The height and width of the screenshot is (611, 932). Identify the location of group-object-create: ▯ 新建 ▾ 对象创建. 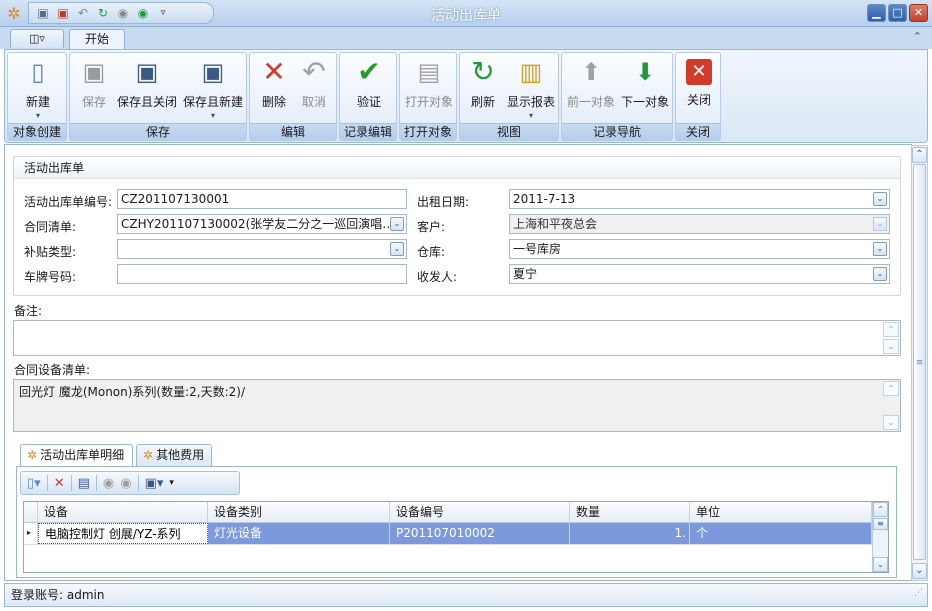
(37, 96).